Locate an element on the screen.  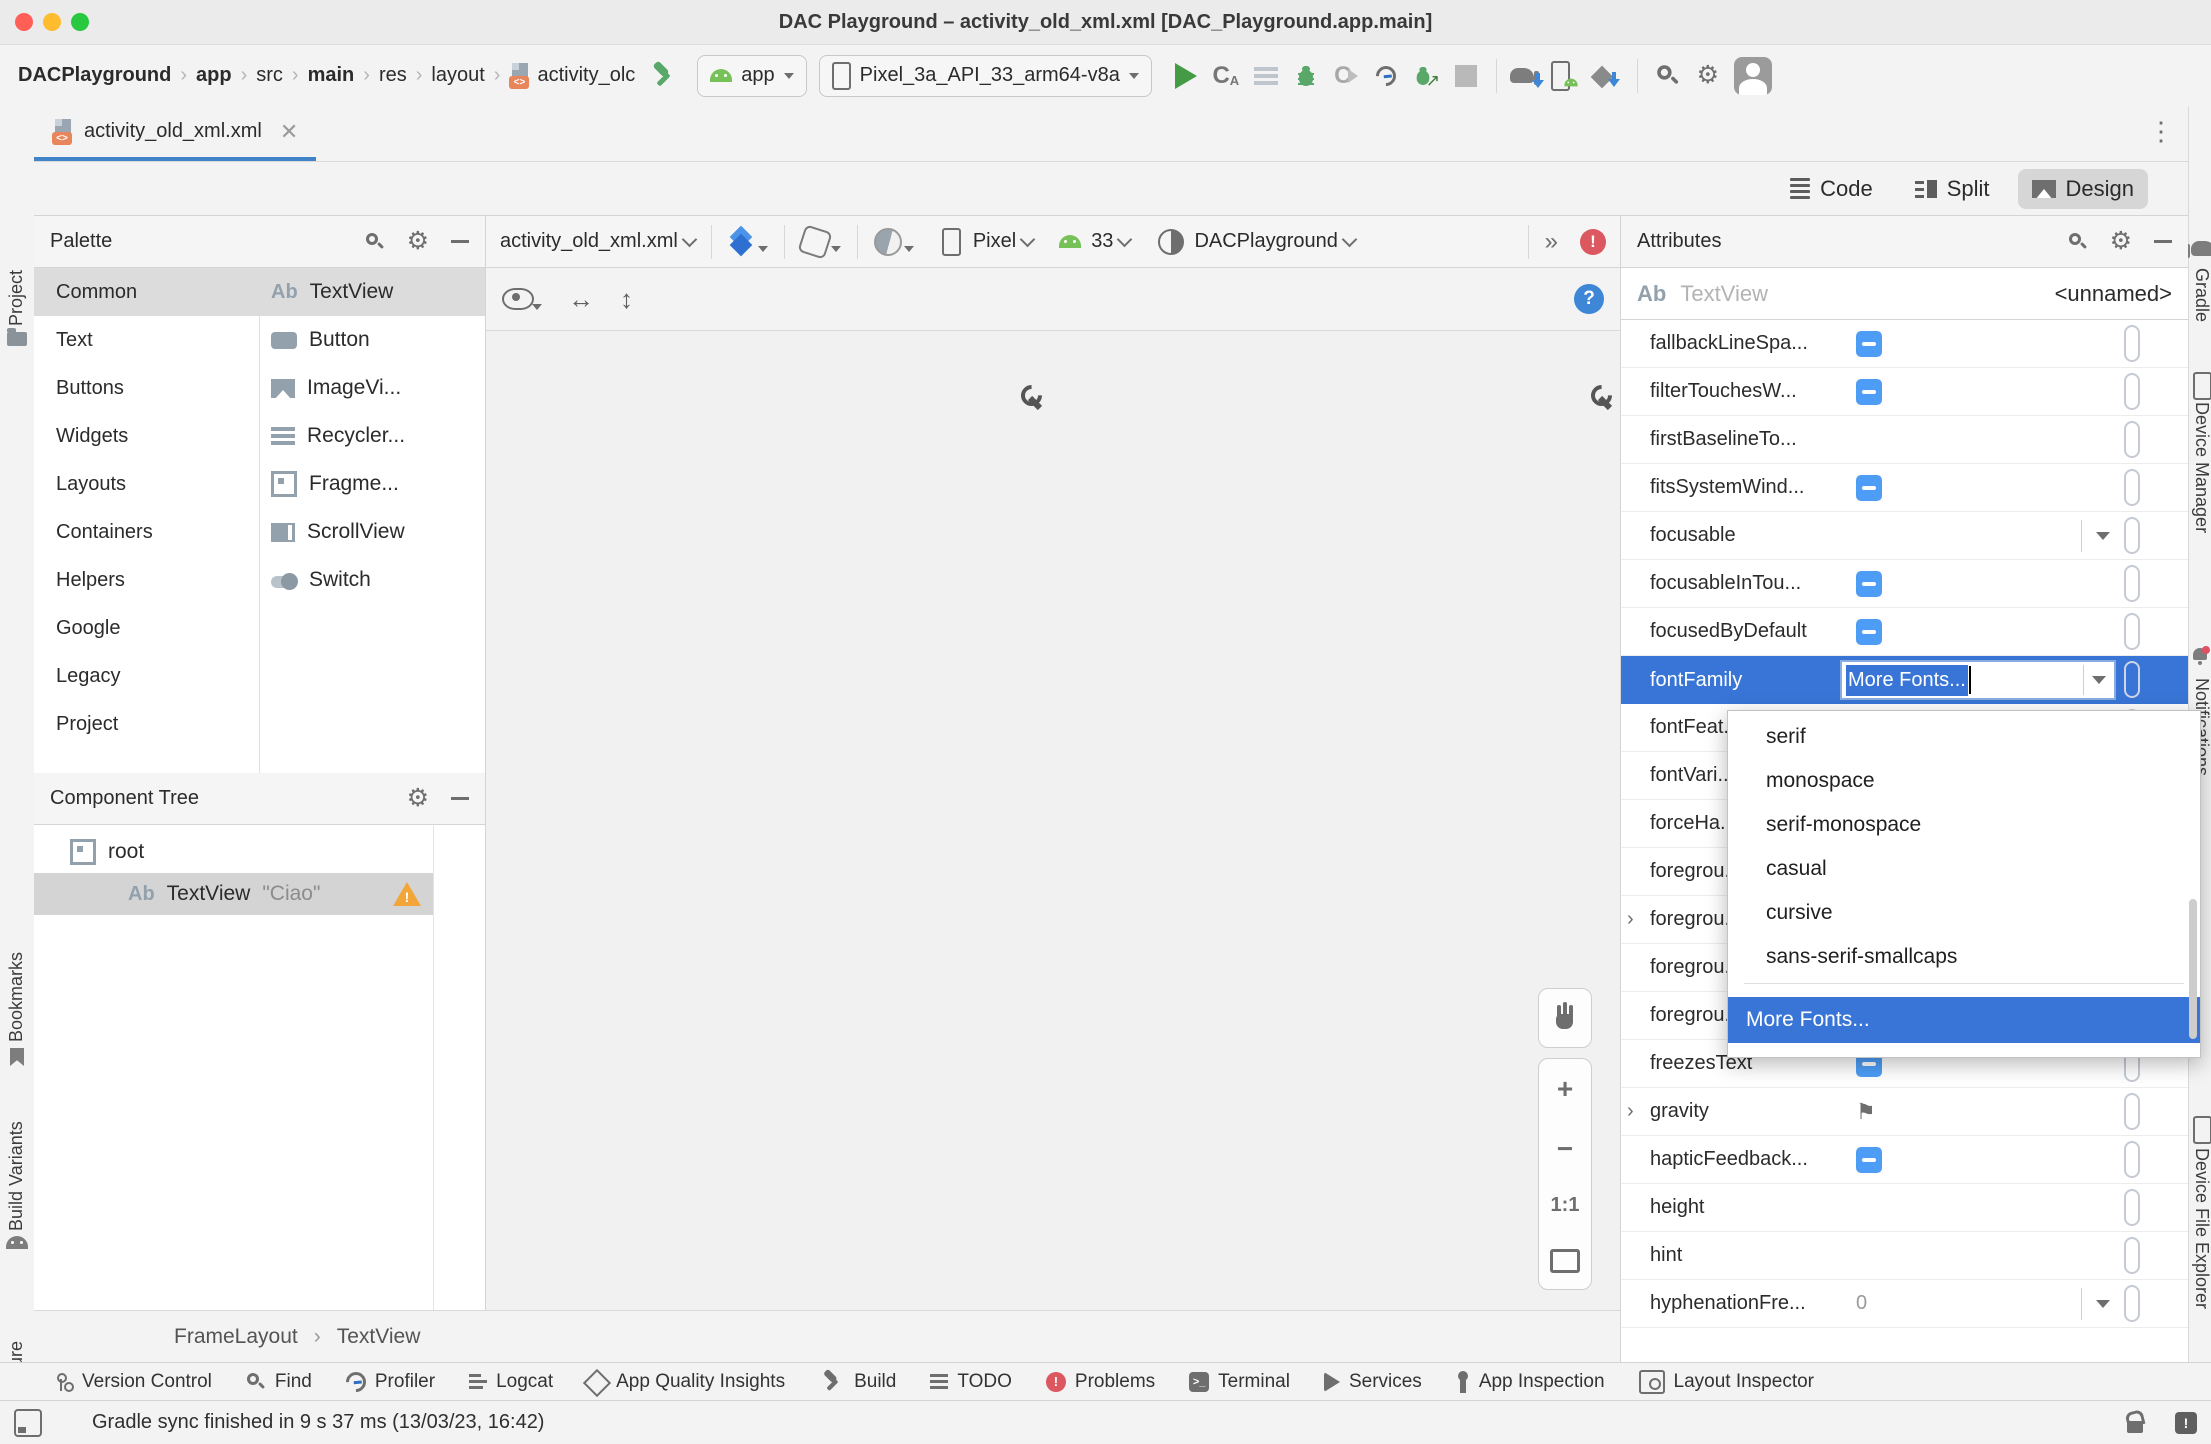
attributes-search-icon is located at coordinates (2078, 242).